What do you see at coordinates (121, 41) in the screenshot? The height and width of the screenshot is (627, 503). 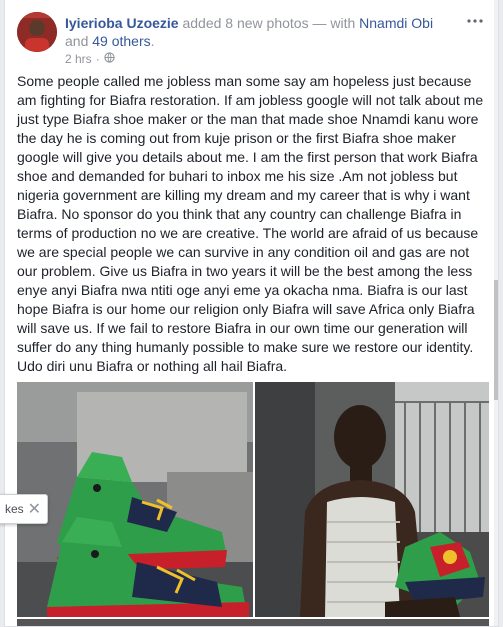 I see `tagged-others-link: 49 others` at bounding box center [121, 41].